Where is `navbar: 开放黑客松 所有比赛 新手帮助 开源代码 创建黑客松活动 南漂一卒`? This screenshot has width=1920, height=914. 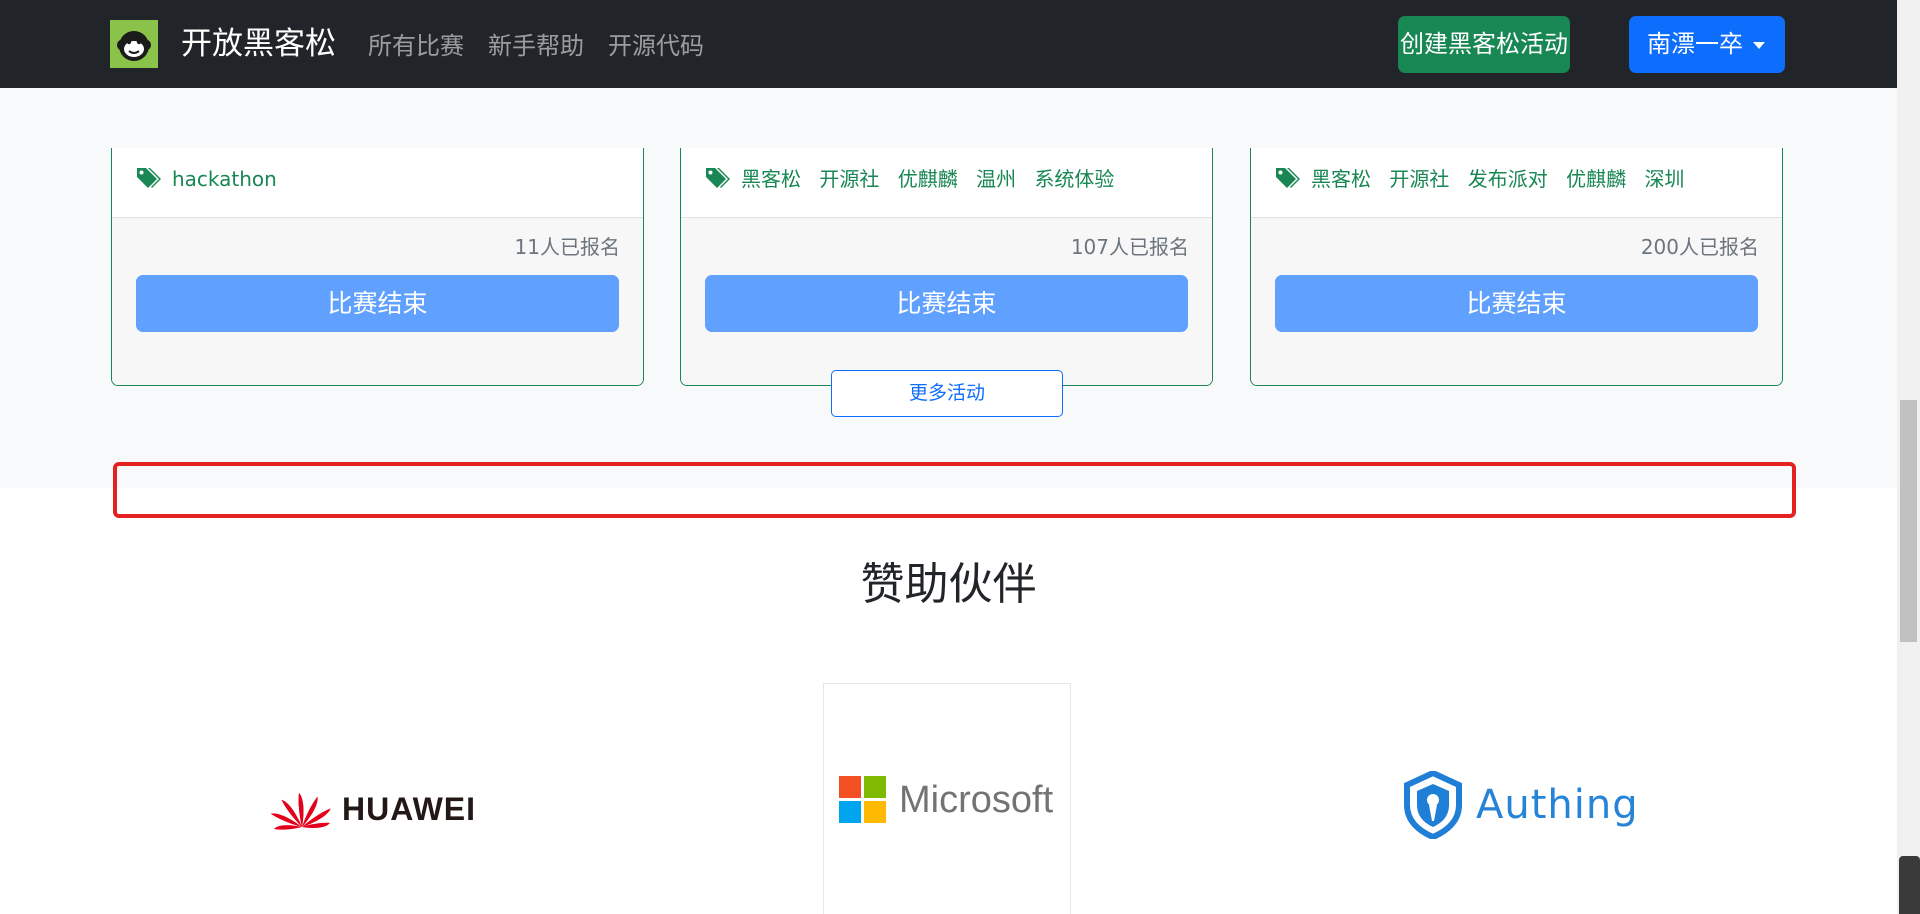 navbar: 开放黑客松 所有比赛 新手帮助 开源代码 创建黑客松活动 南漂一卒 is located at coordinates (948, 44).